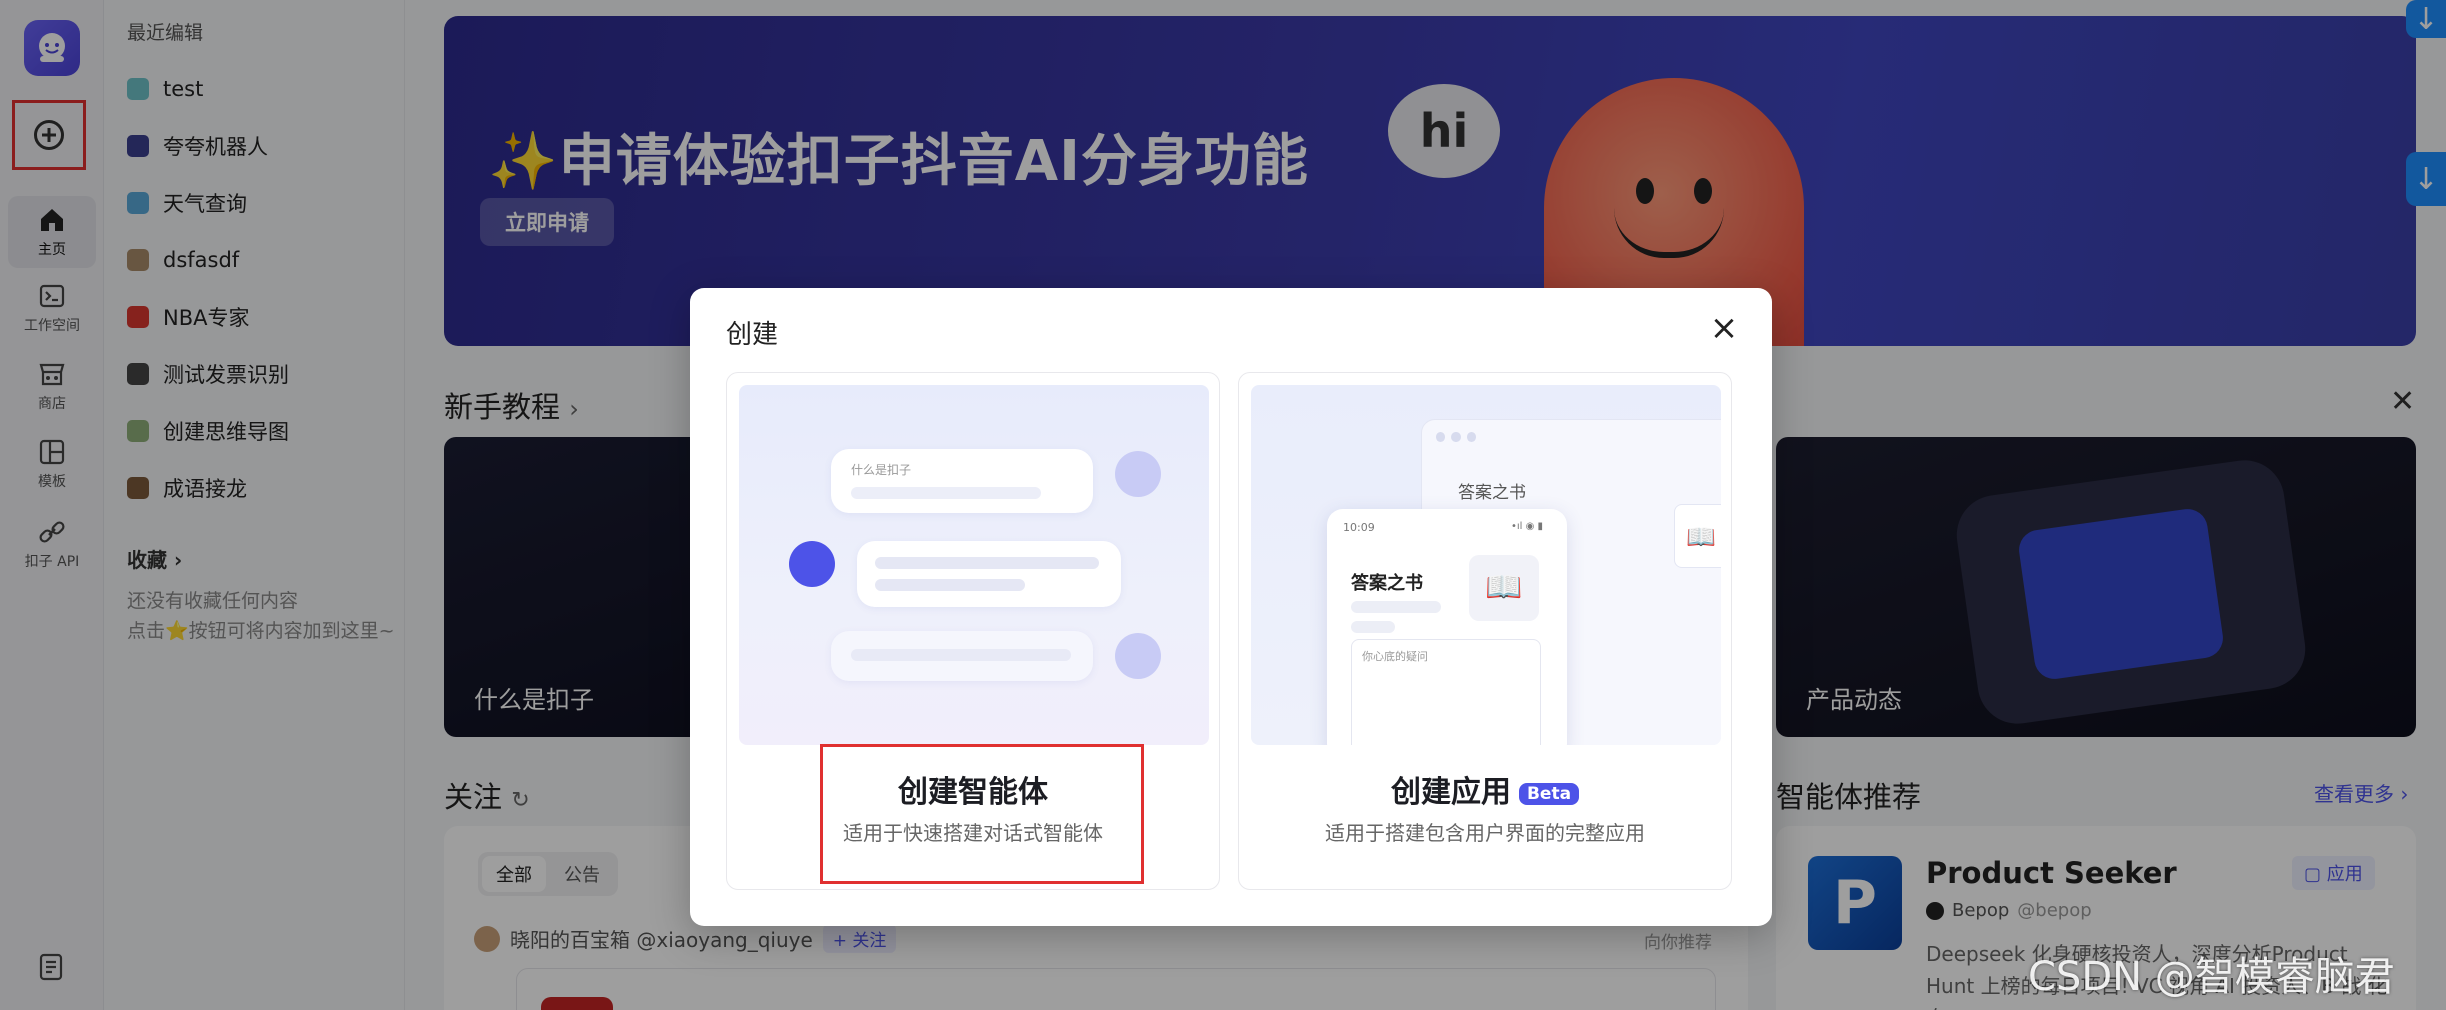  Describe the element at coordinates (982, 814) in the screenshot. I see `highlight-annotation-box` at that location.